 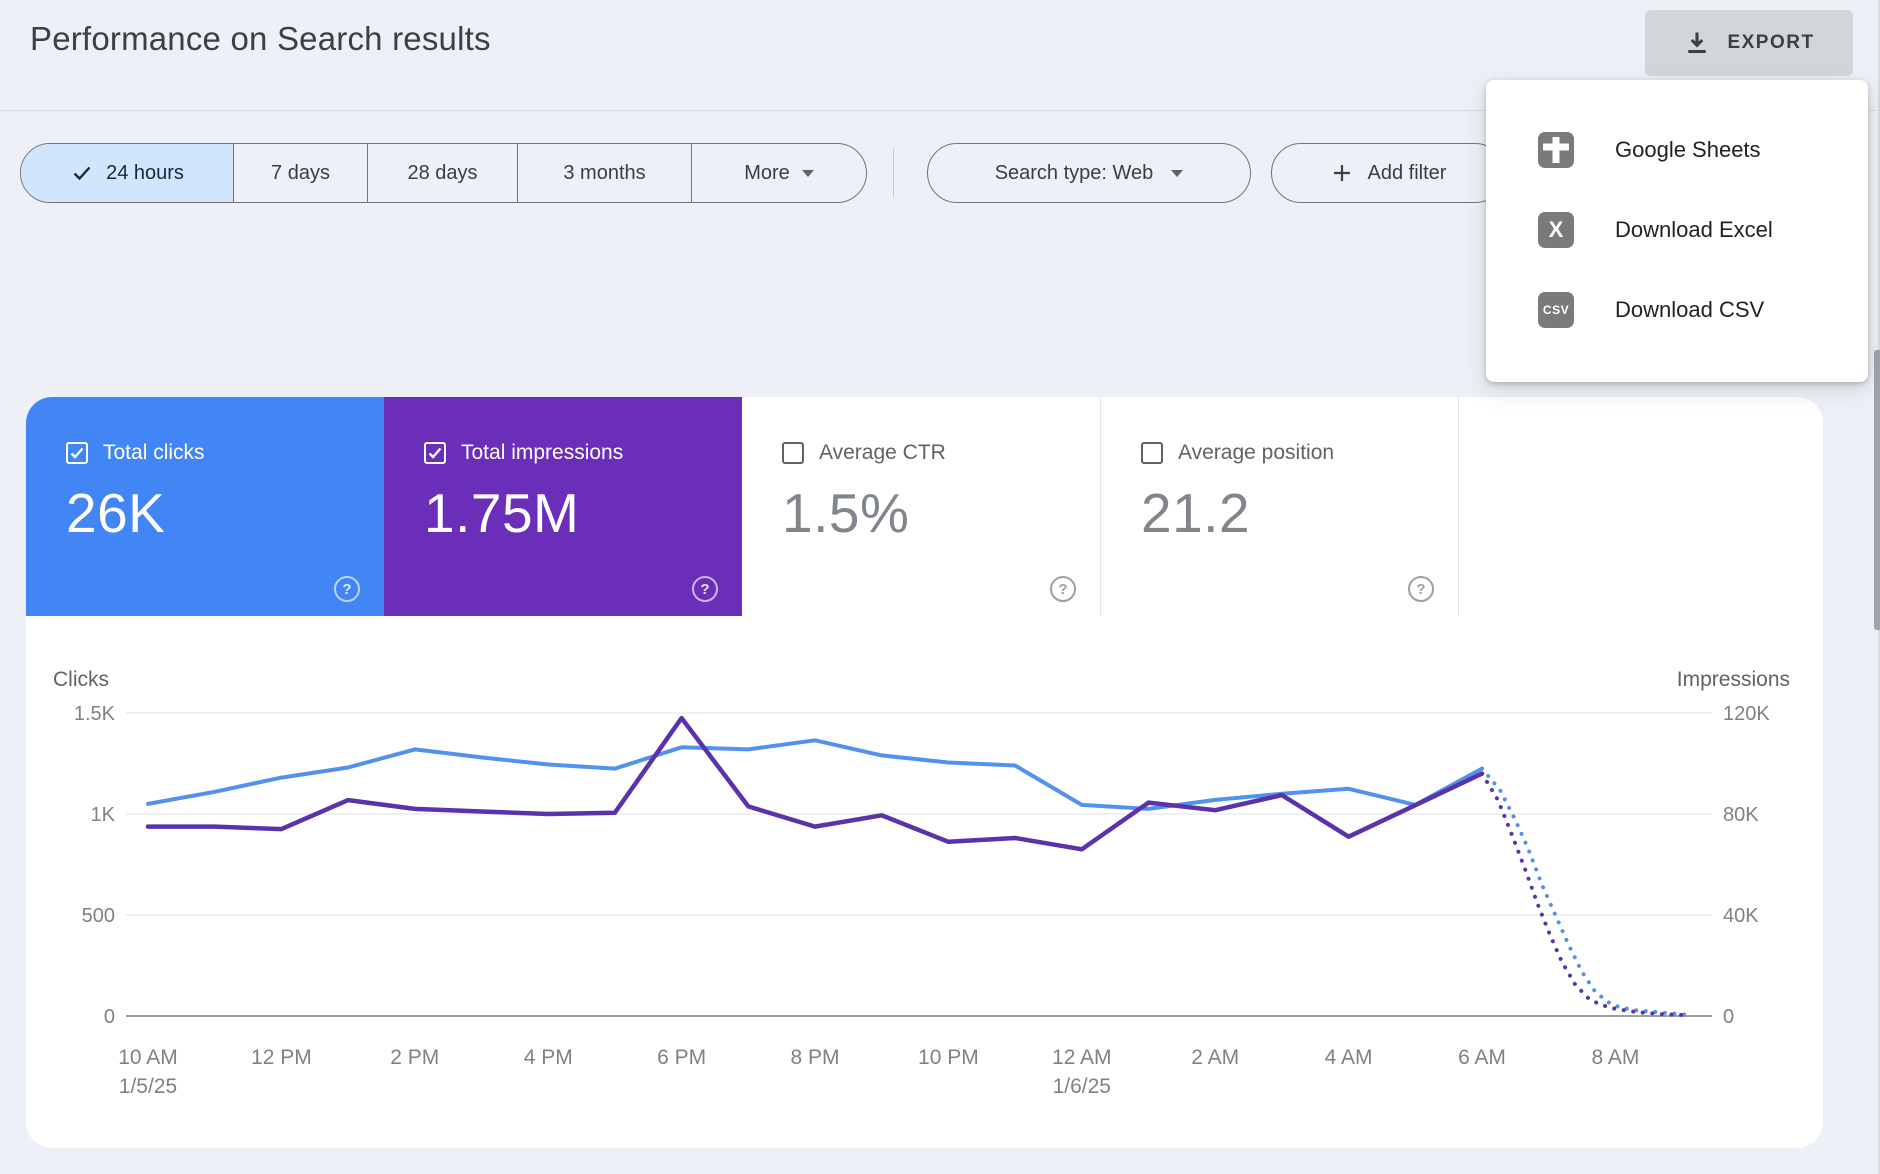 What do you see at coordinates (116, 513) in the screenshot?
I see `metric-value: 26K` at bounding box center [116, 513].